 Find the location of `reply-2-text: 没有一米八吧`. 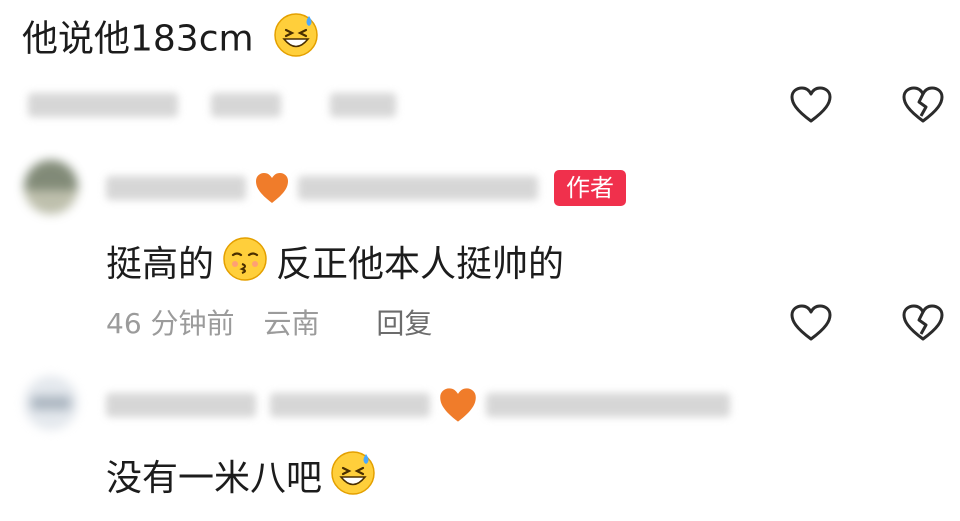

reply-2-text: 没有一米八吧 is located at coordinates (214, 478).